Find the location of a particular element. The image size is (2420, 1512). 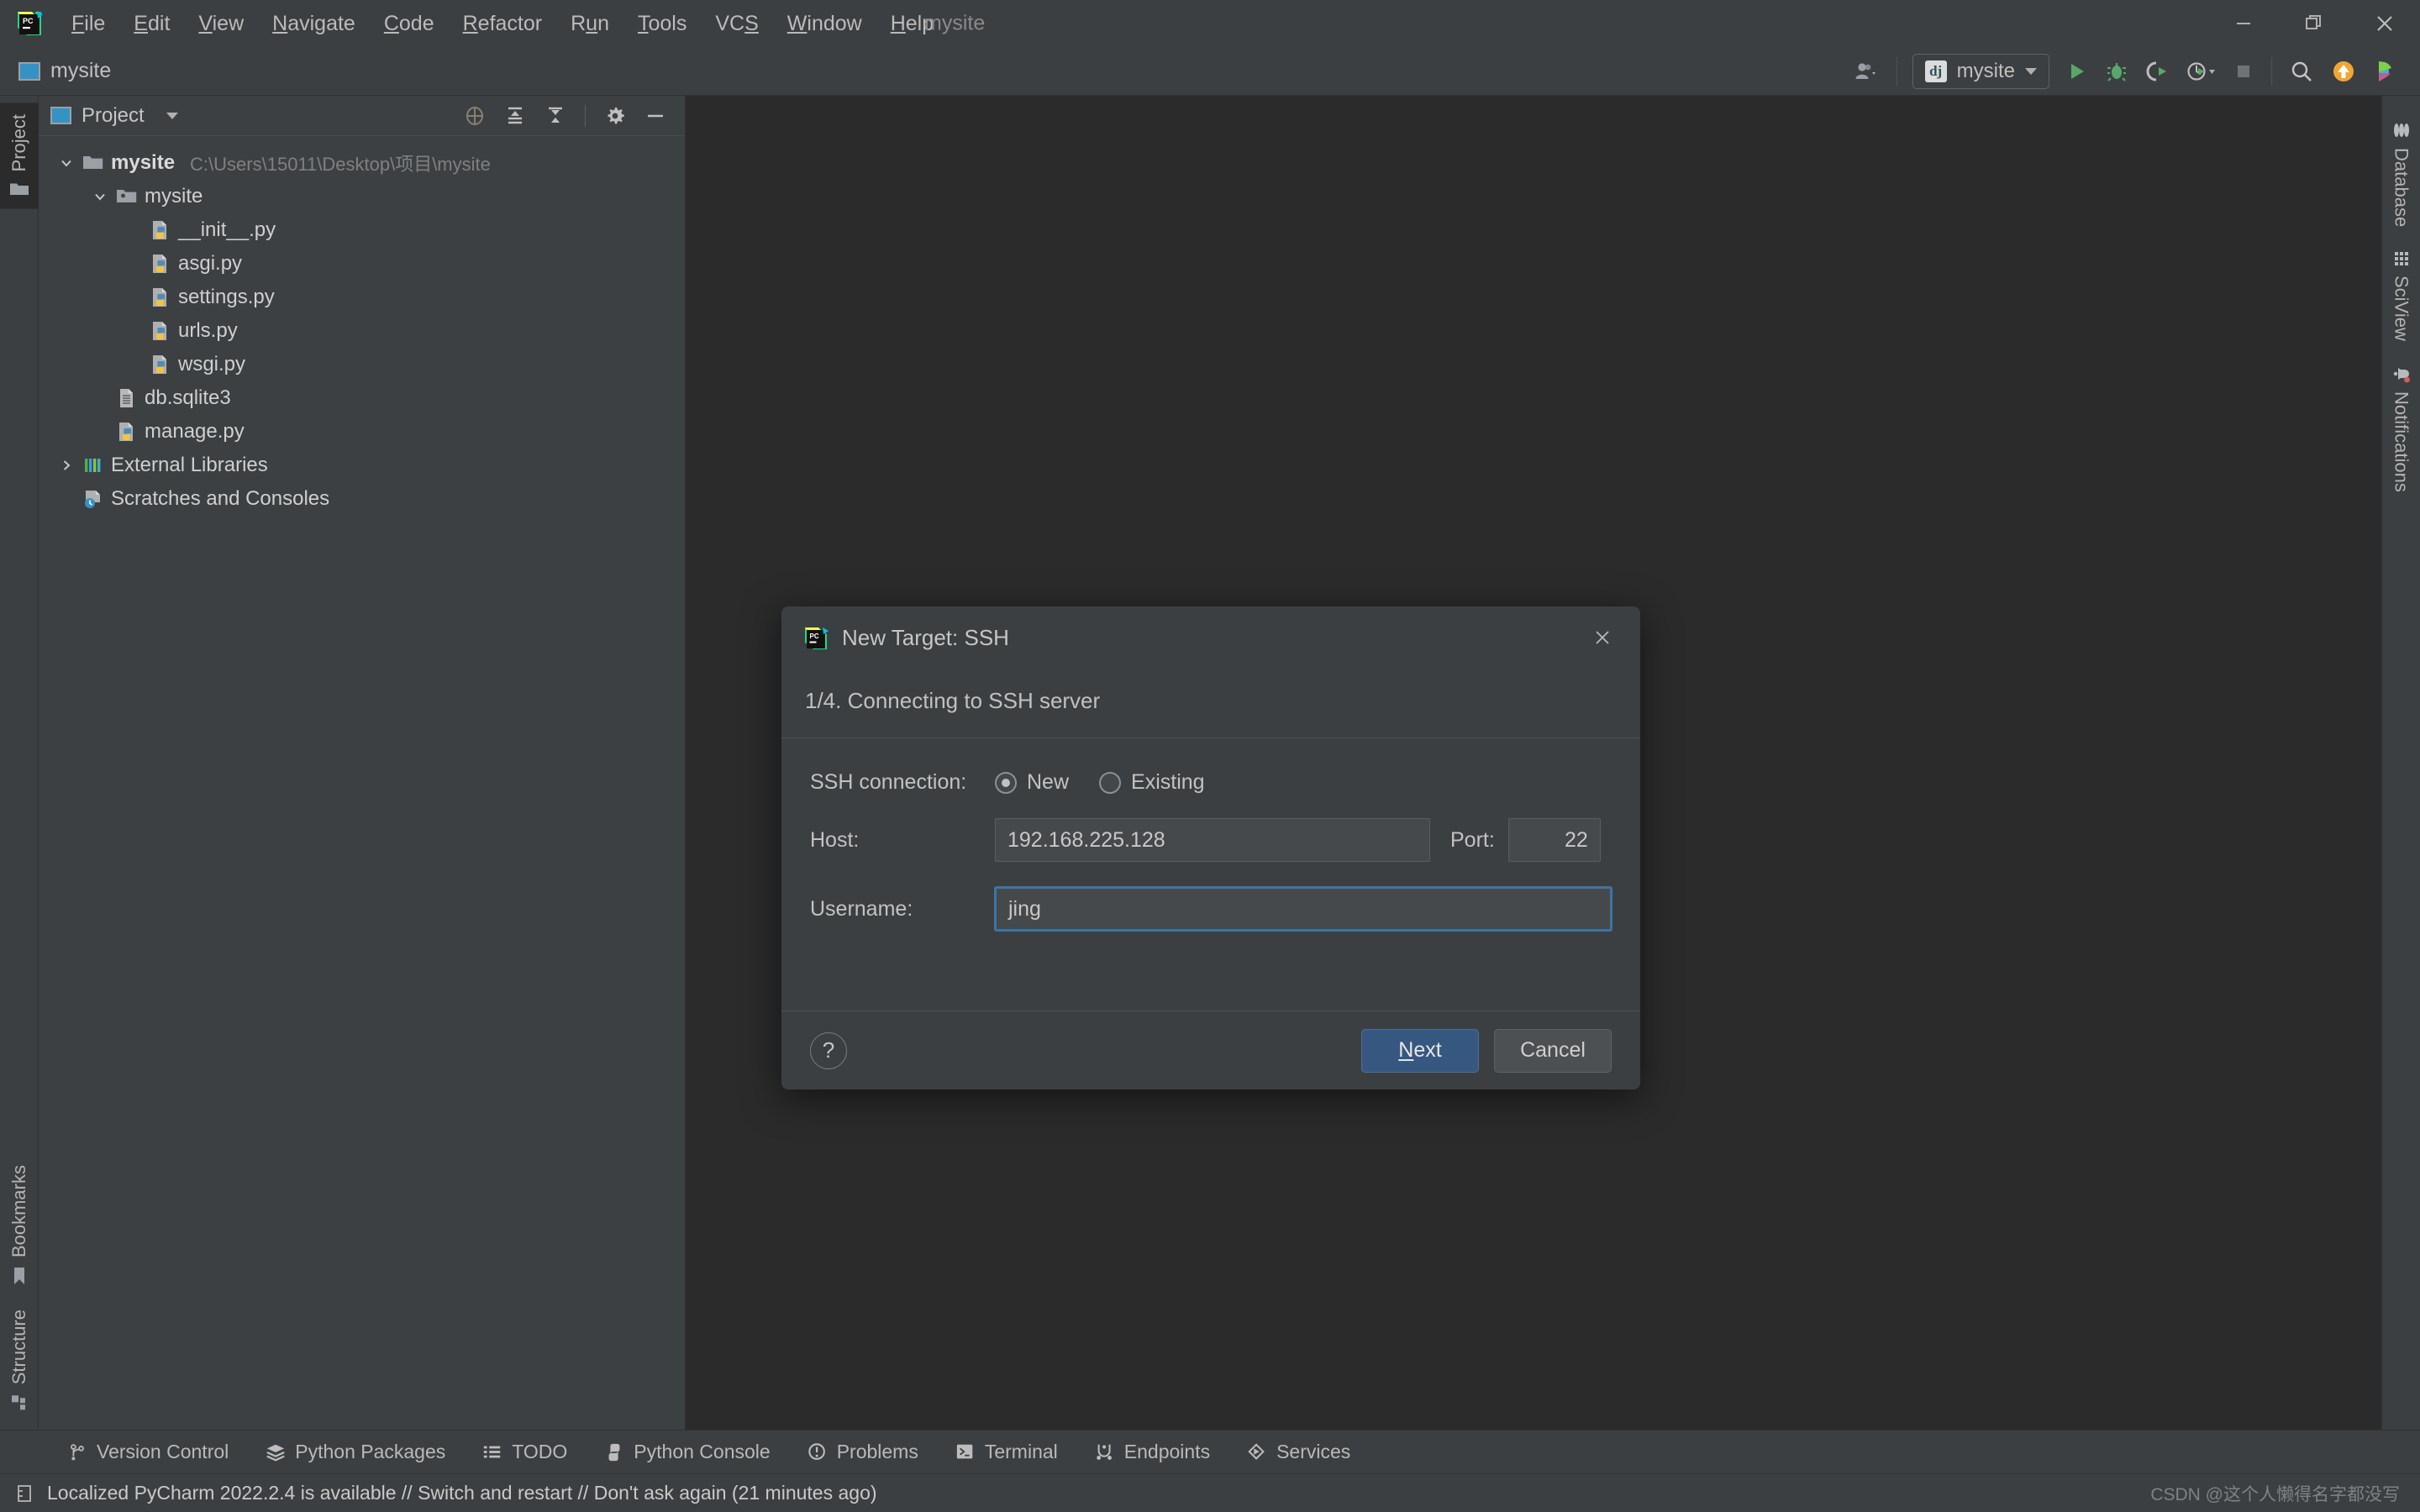

restore-button is located at coordinates (2314, 23).